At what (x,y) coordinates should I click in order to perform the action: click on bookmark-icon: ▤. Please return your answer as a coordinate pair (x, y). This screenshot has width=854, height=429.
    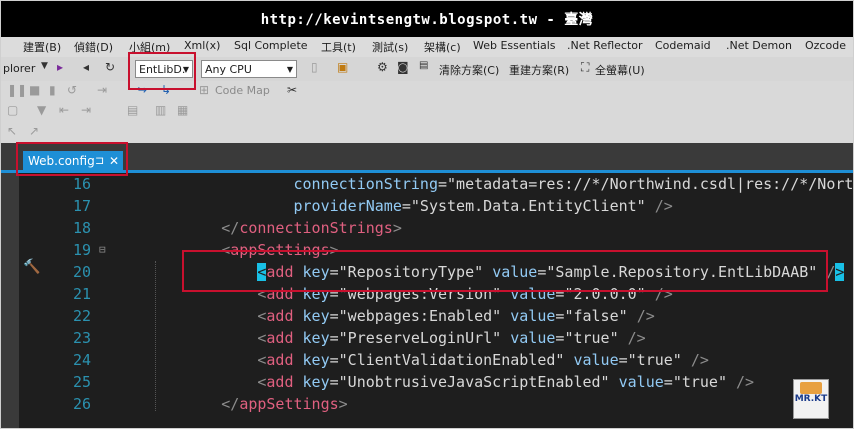
    Looking at the image, I should click on (132, 110).